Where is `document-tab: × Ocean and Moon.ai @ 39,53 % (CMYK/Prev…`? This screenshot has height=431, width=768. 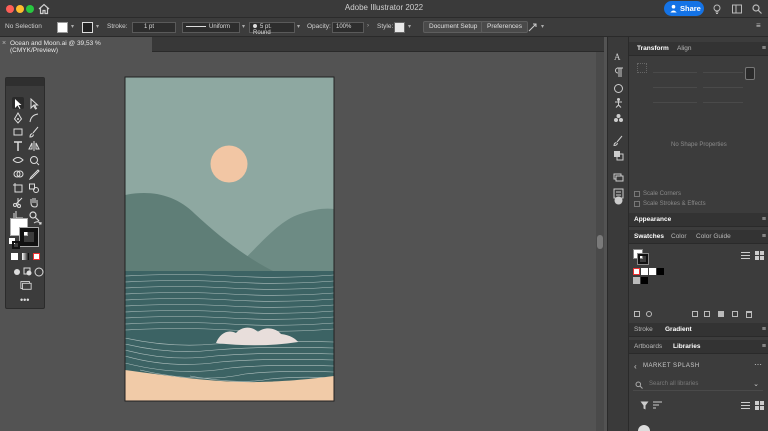 document-tab: × Ocean and Moon.ai @ 39,53 % (CMYK/Prev… is located at coordinates (76, 45).